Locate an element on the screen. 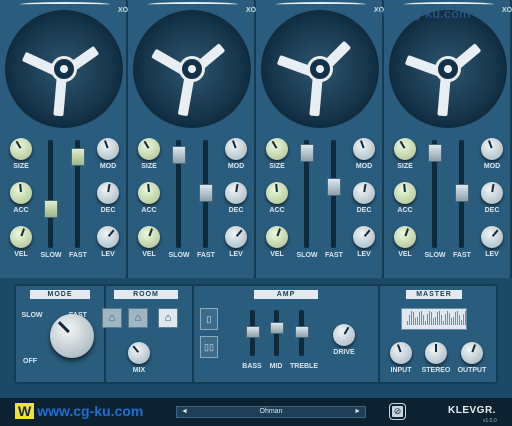 This screenshot has height=426, width=512. preset-name: Ohman is located at coordinates (271, 411).